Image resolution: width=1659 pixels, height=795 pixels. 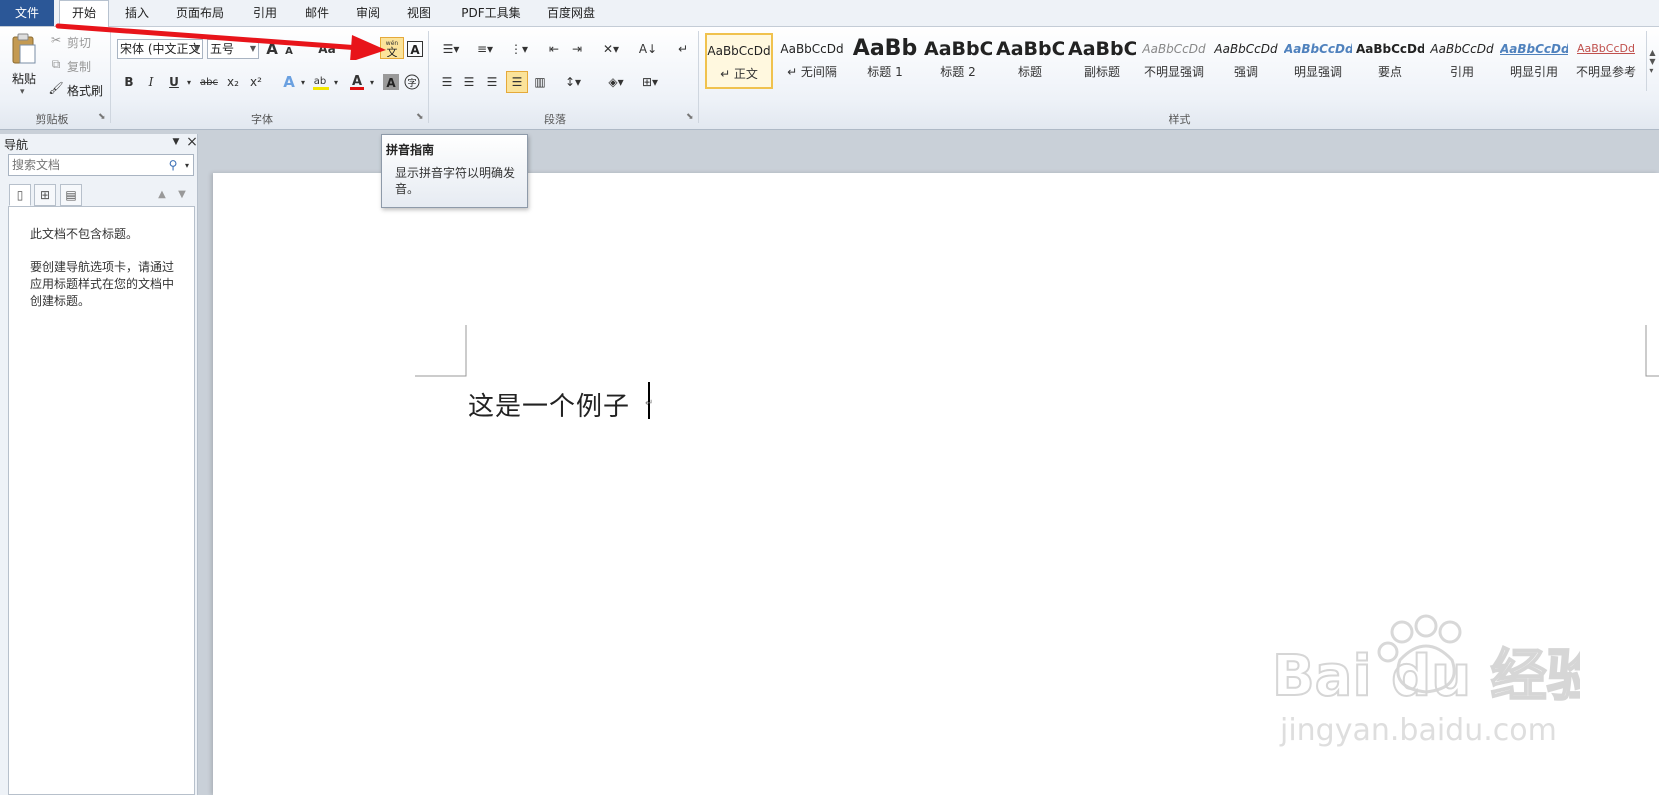 What do you see at coordinates (1390, 61) in the screenshot?
I see `style-strong: AaBbCcDd 要点` at bounding box center [1390, 61].